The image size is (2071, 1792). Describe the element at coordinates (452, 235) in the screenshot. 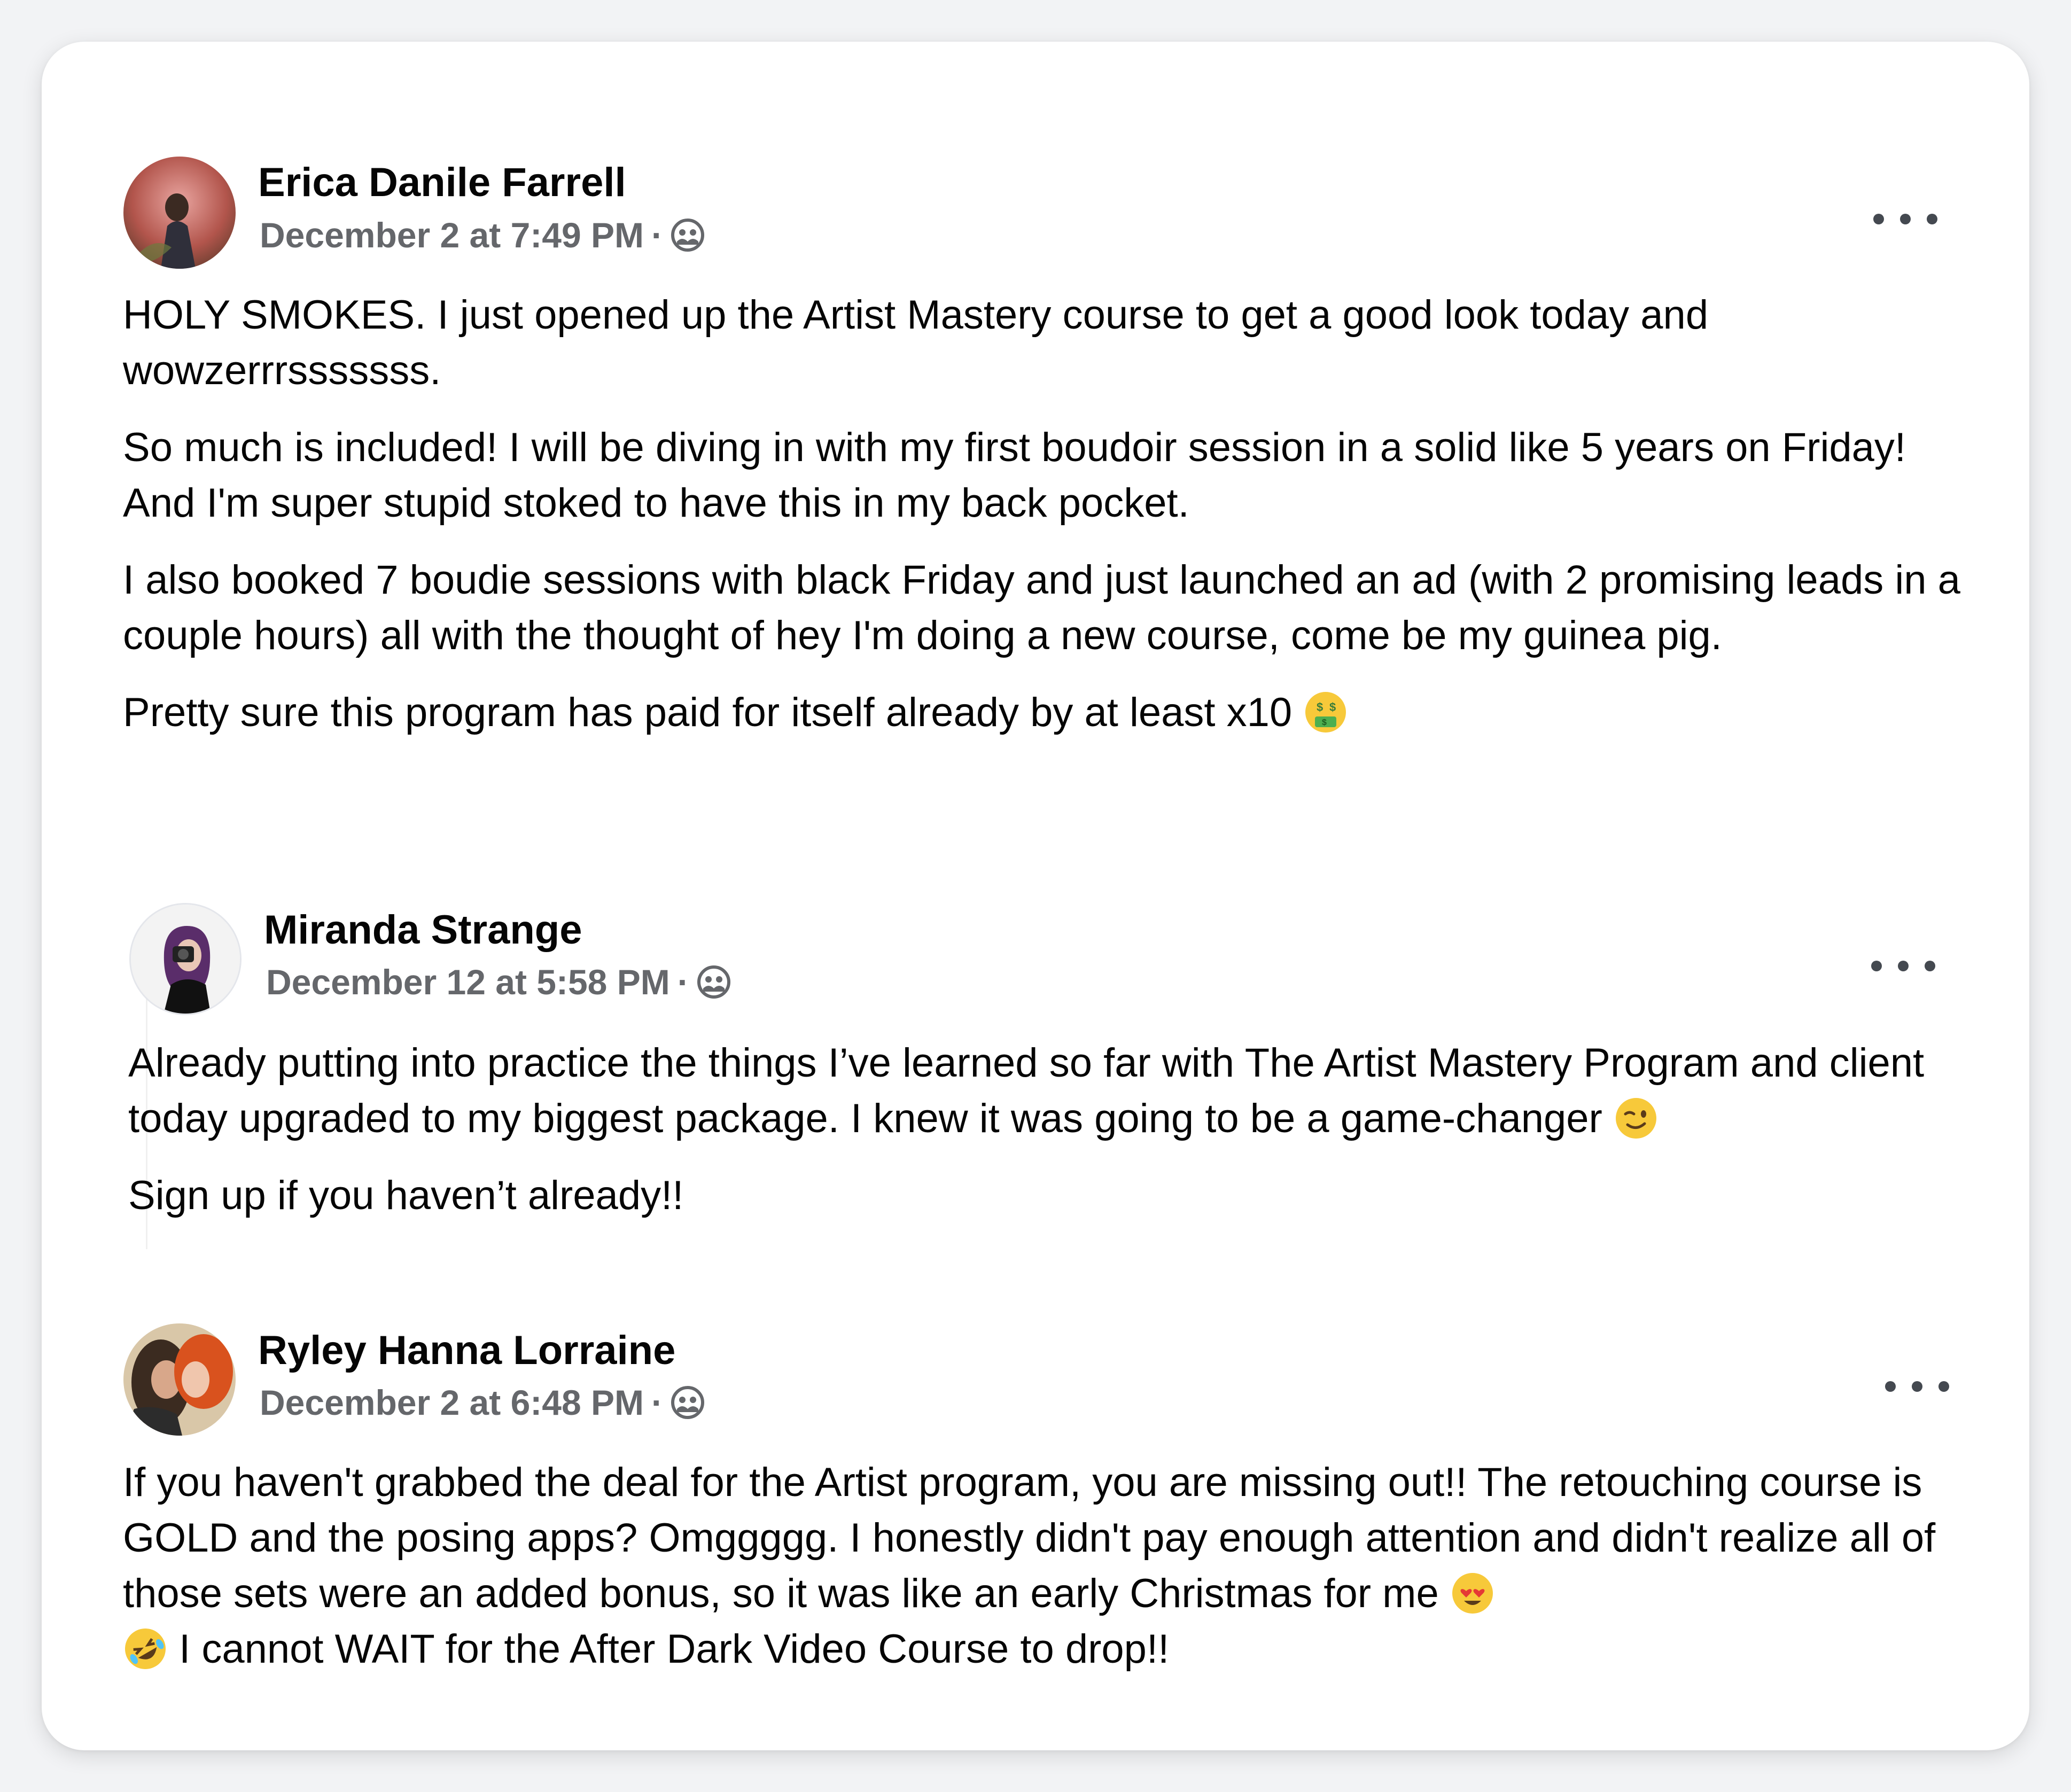

I see `timestamp: December 2 at 7:49 PM` at that location.